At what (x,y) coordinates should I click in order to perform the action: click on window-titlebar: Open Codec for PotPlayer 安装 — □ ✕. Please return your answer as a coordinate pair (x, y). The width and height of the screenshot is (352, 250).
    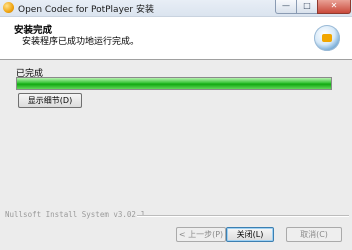
    Looking at the image, I should click on (176, 8).